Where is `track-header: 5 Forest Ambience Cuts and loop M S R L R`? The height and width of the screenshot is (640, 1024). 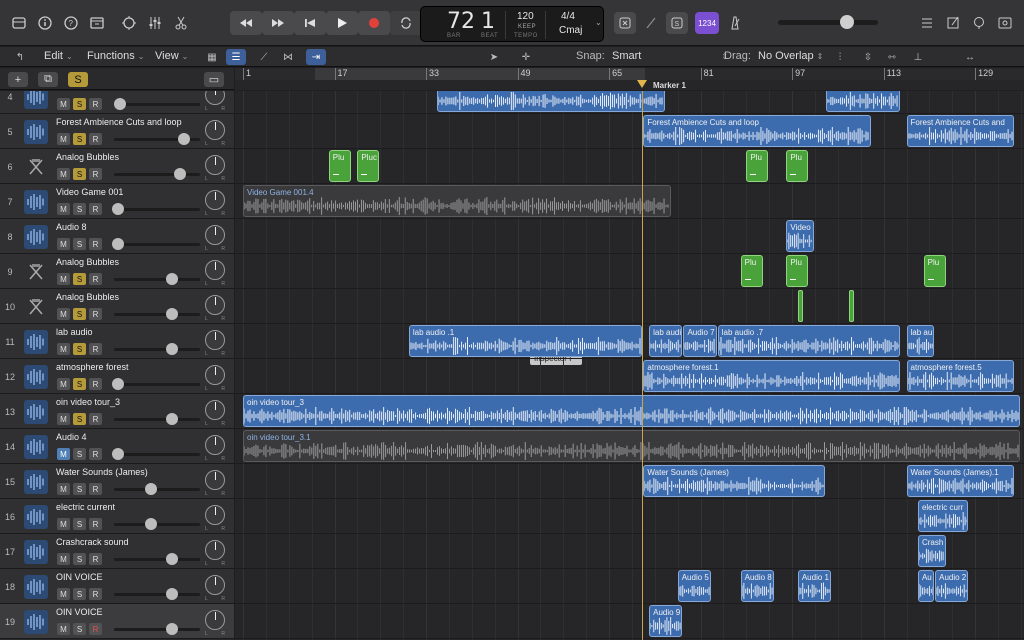
track-header: 5 Forest Ambience Cuts and loop M S R L R is located at coordinates (117, 131).